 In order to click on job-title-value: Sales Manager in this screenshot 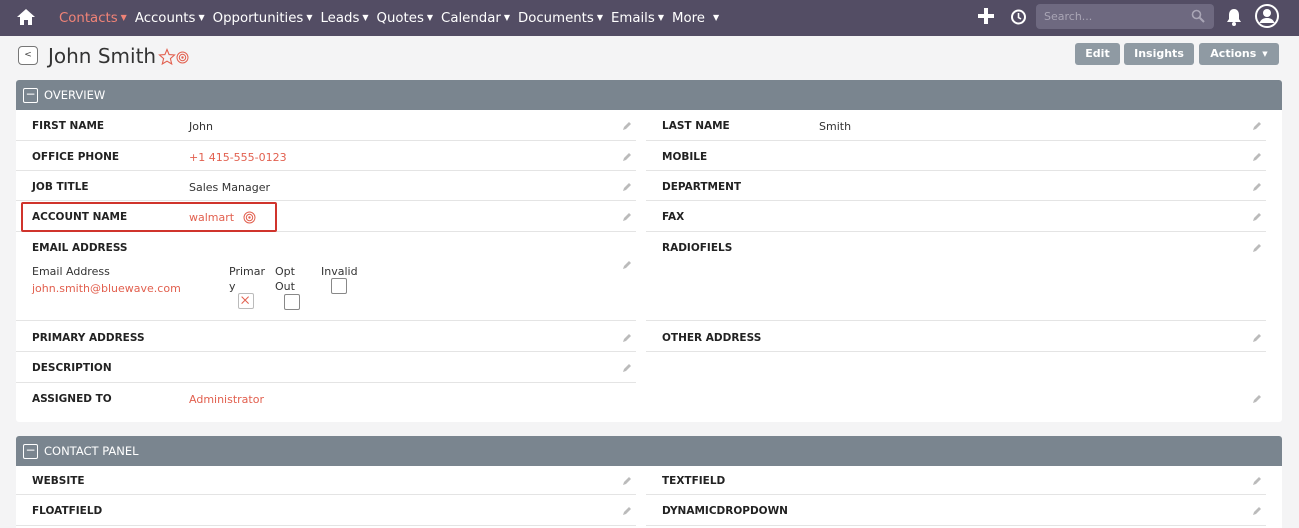, I will do `click(229, 187)`.